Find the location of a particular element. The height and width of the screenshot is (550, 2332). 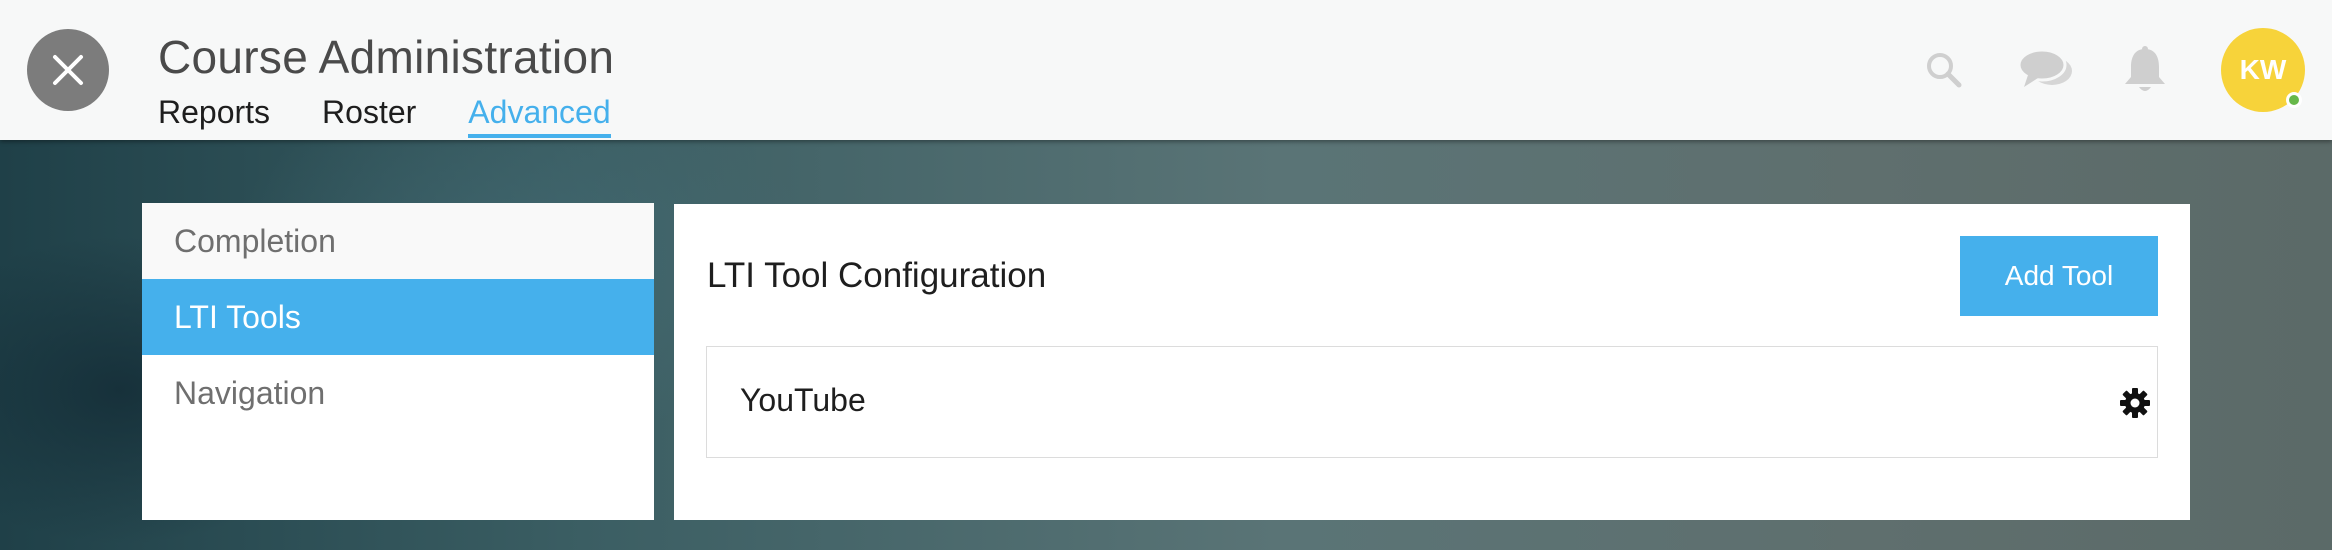

tab-roster: Roster is located at coordinates (369, 115).